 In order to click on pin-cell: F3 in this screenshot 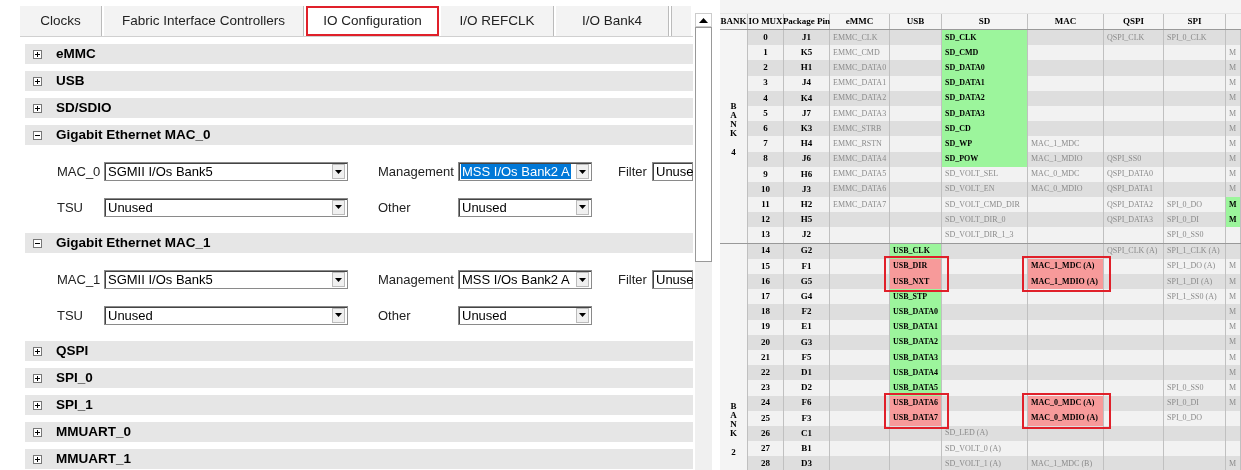, I will do `click(807, 418)`.